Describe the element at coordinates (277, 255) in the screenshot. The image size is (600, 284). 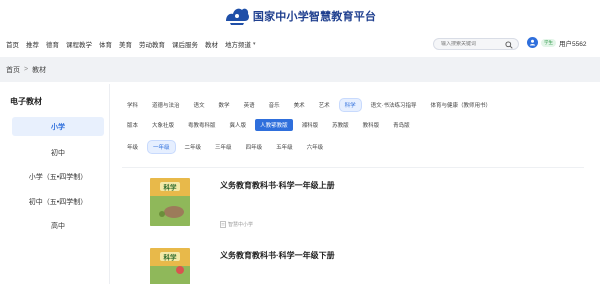
I see `book-title: 义务教育教科书·科学一年级下册` at that location.